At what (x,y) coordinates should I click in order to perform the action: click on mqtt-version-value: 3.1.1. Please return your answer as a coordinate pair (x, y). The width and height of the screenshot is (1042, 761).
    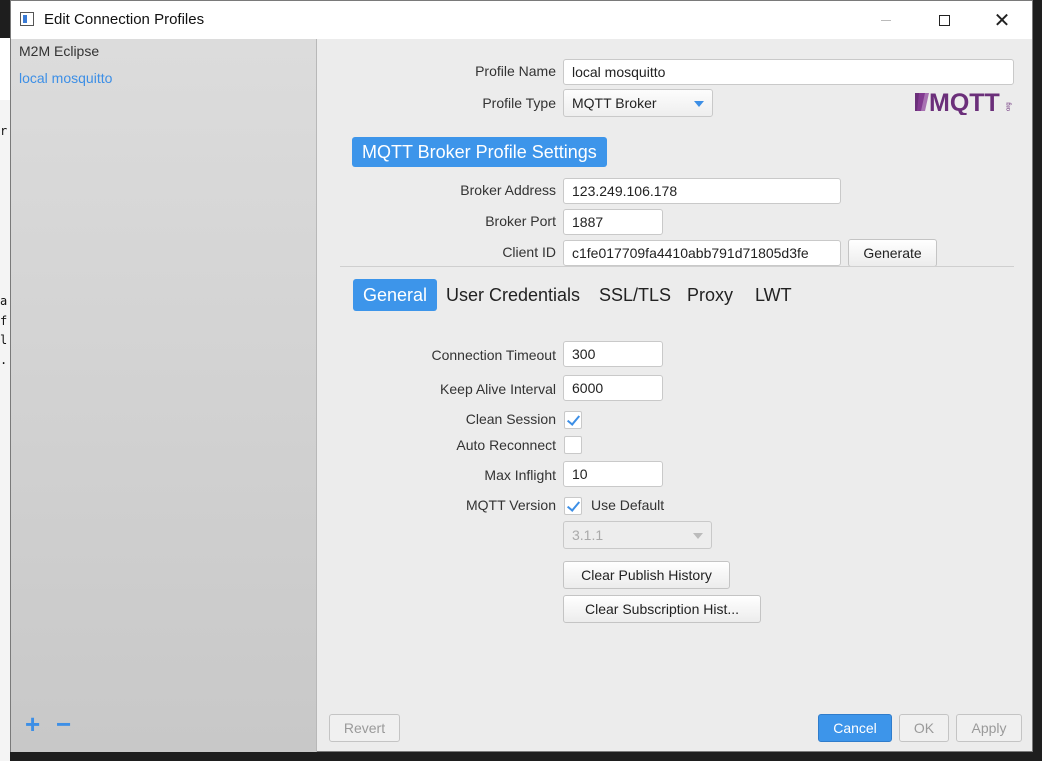
    Looking at the image, I should click on (588, 535).